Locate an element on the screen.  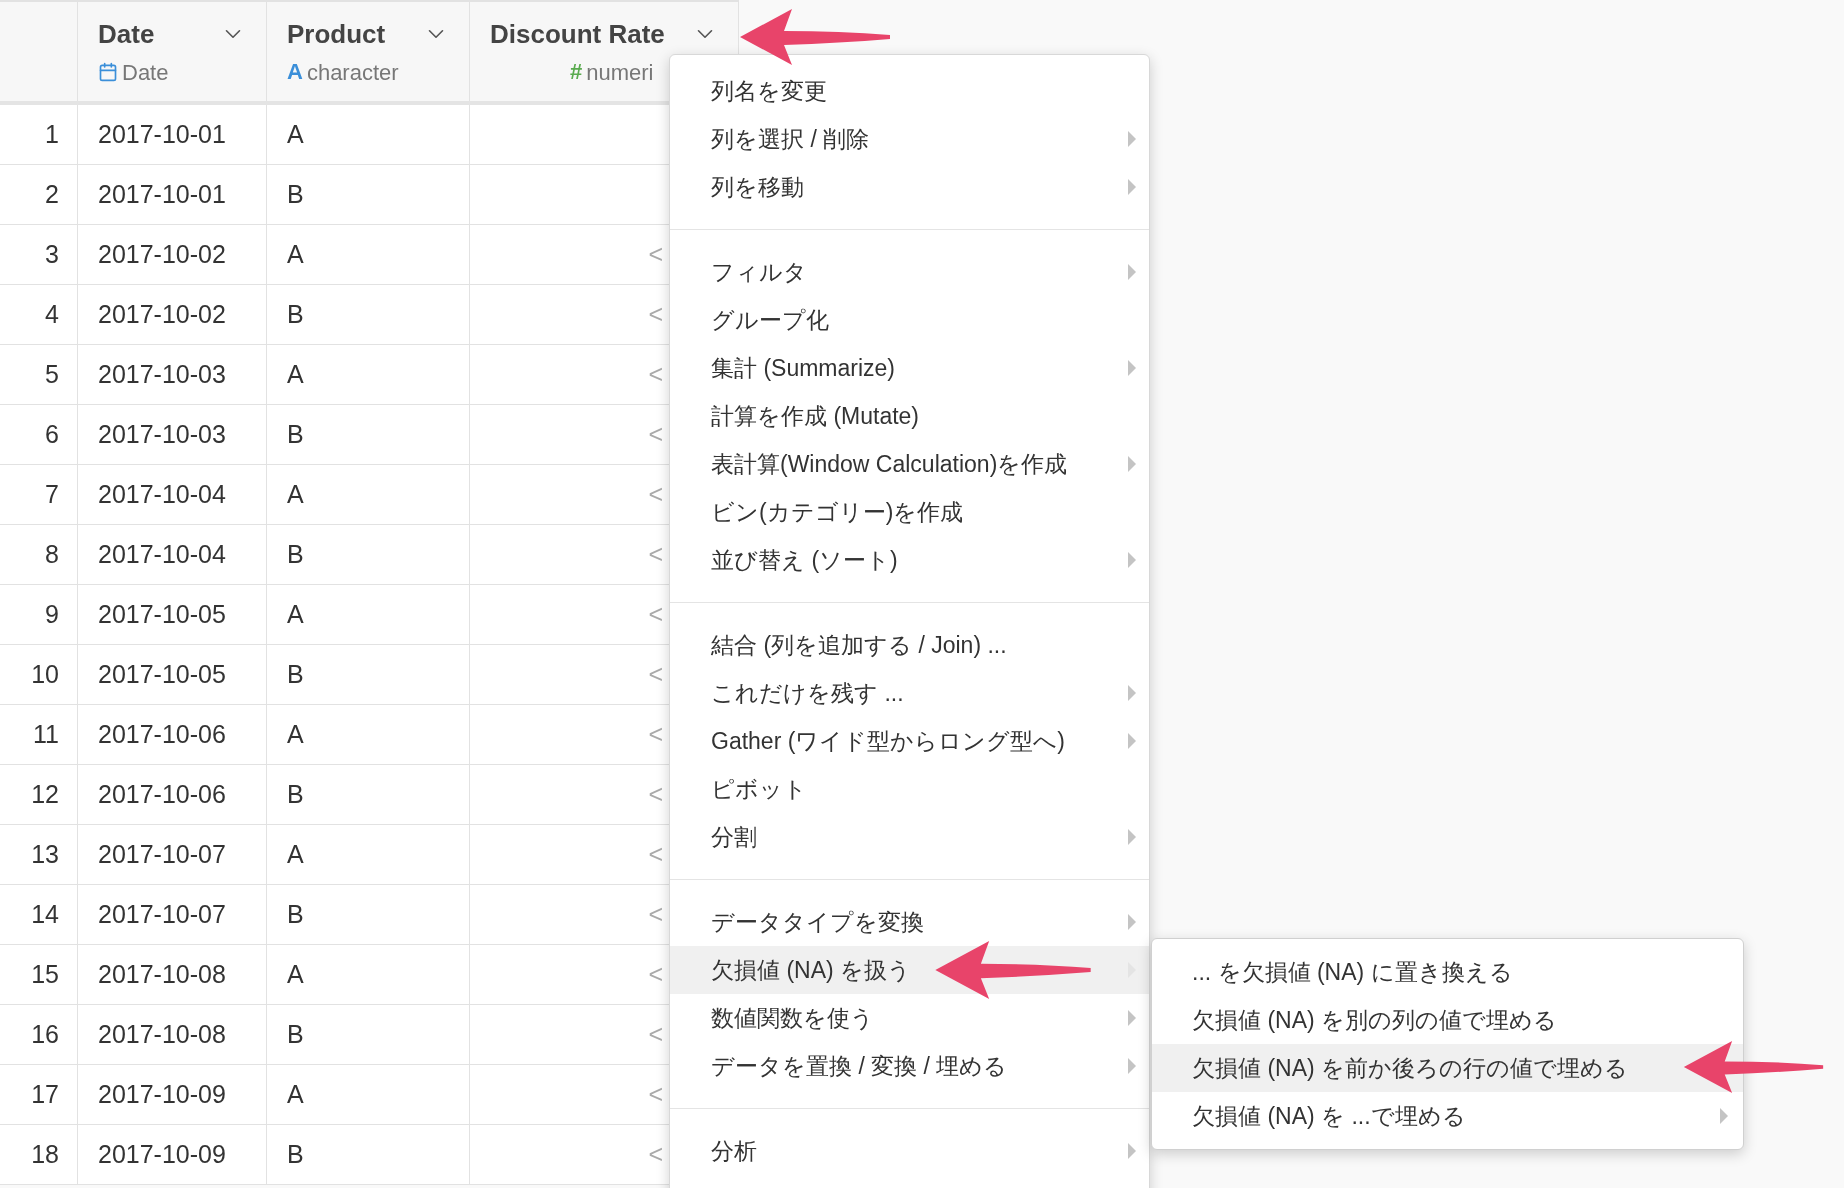
row-number: 10 is located at coordinates (45, 674).